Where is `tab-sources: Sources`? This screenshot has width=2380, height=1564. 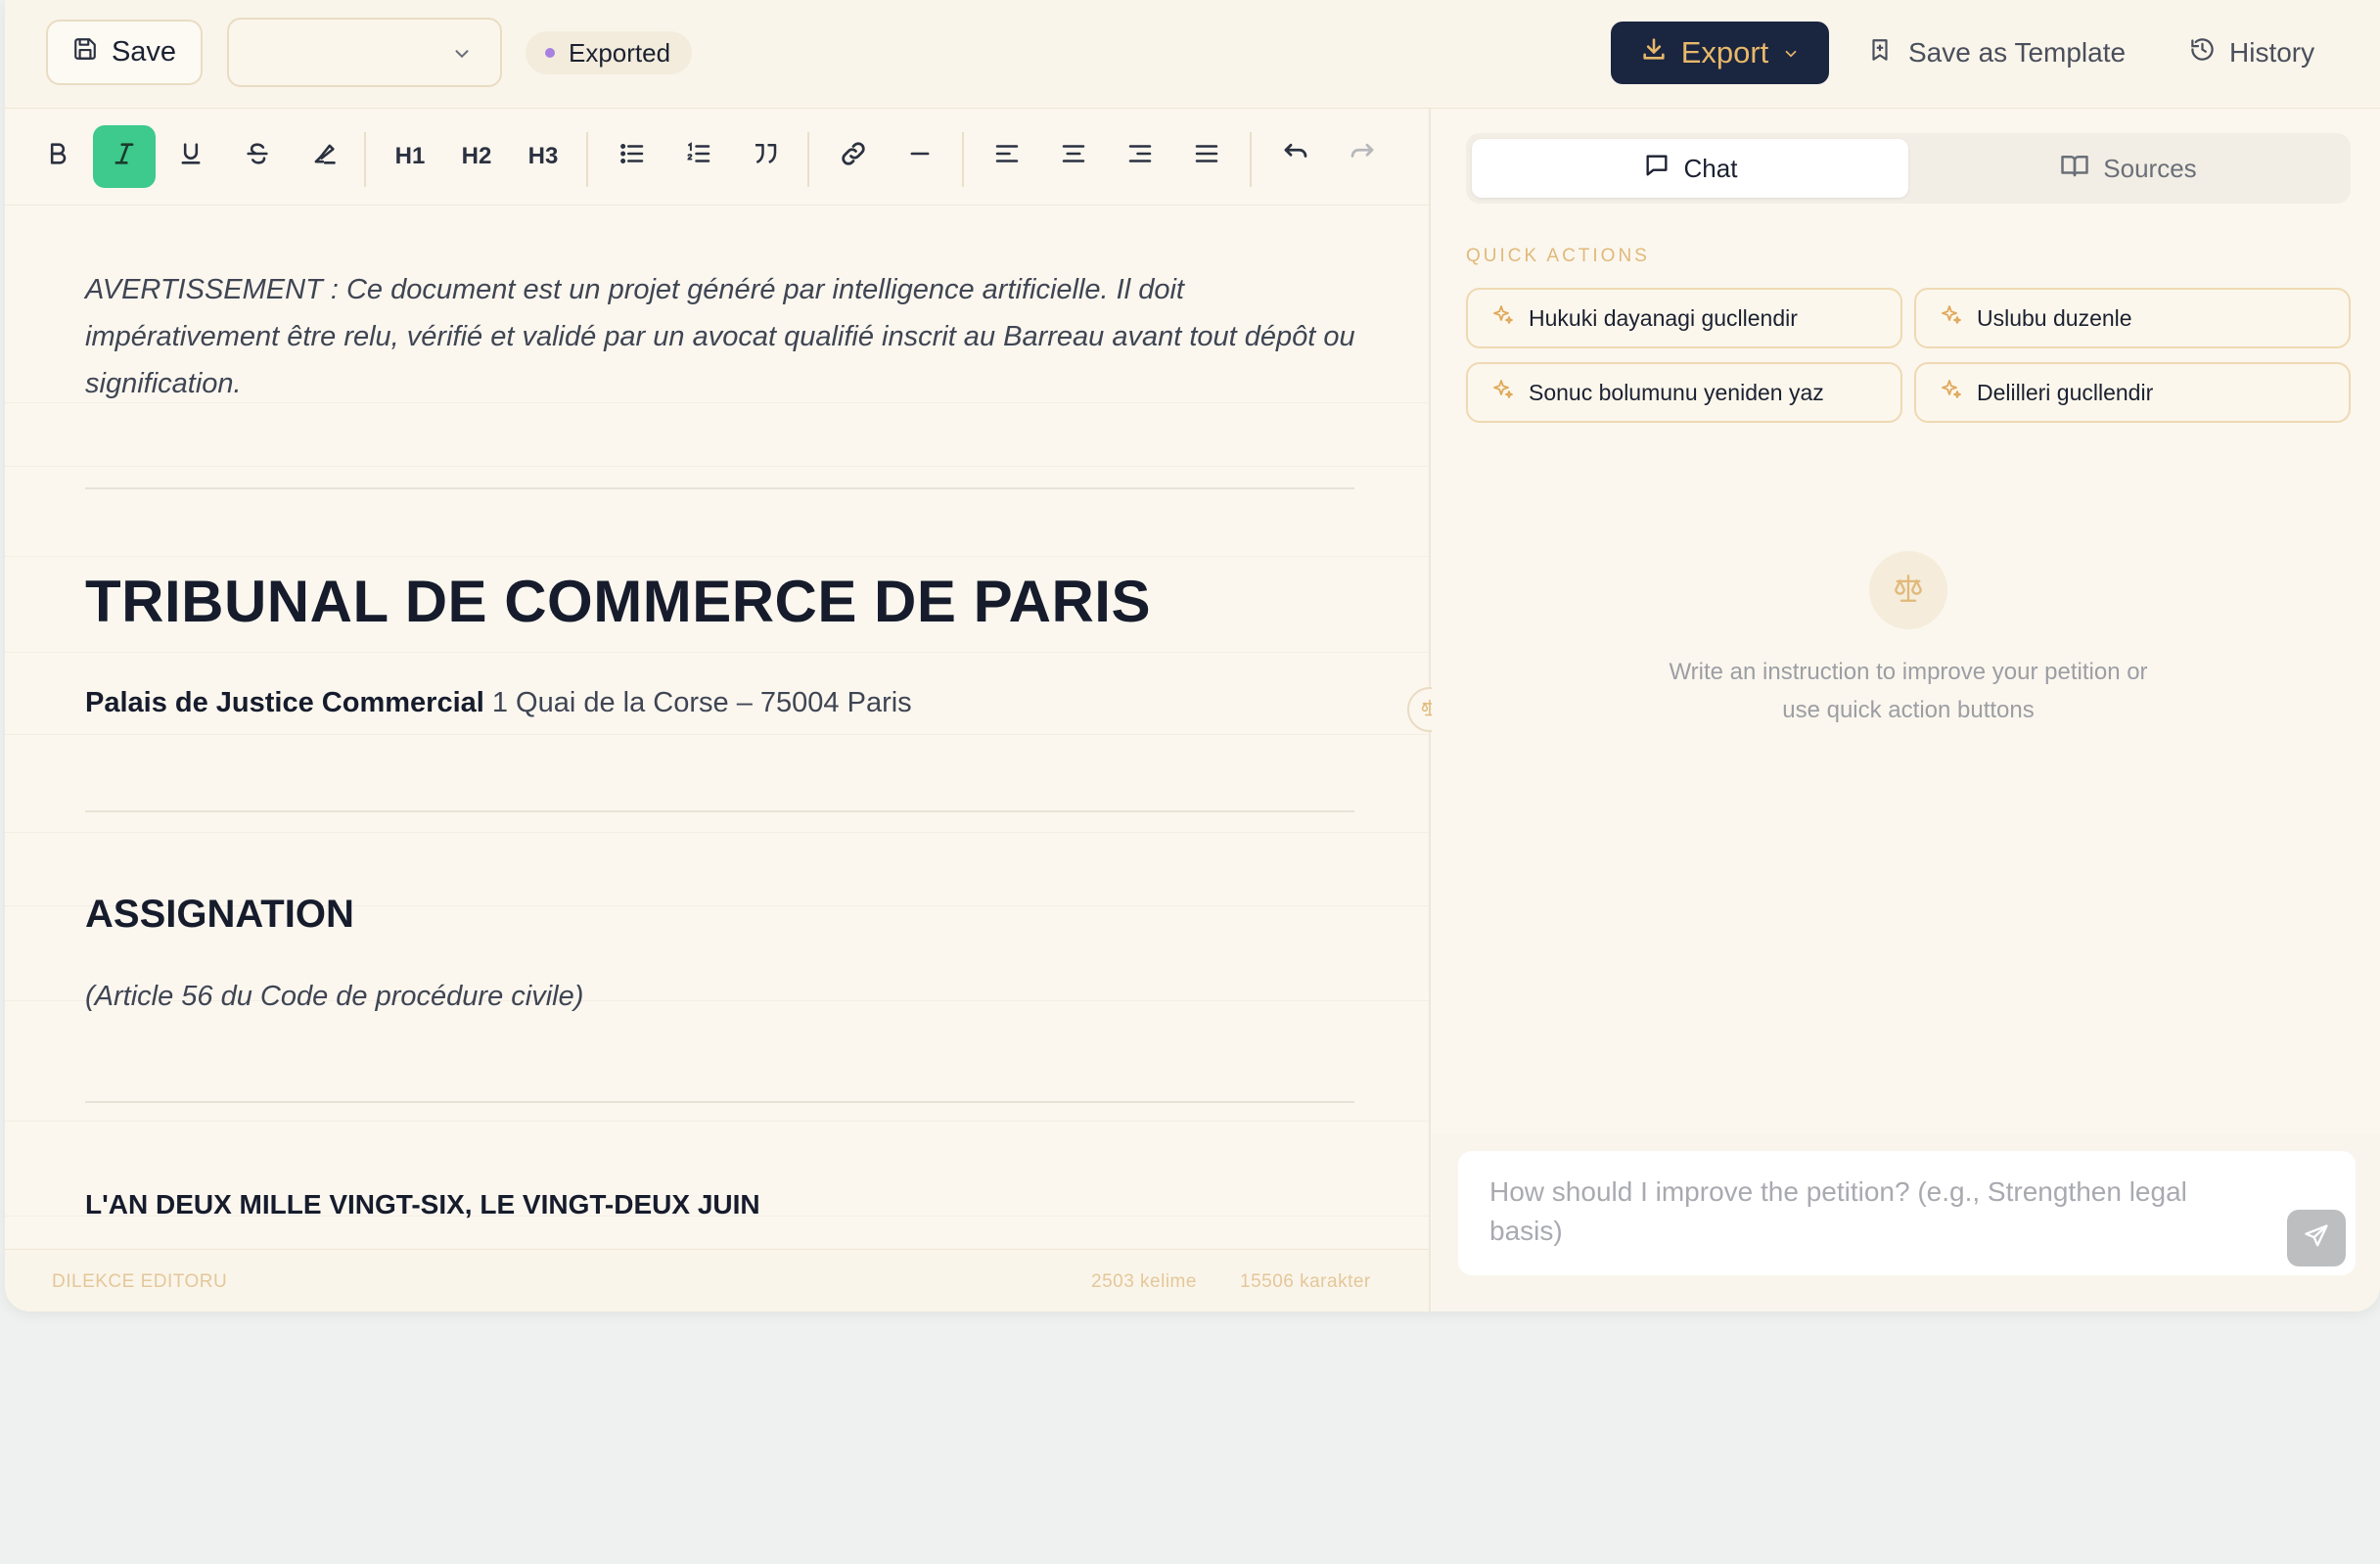 tab-sources: Sources is located at coordinates (2128, 168).